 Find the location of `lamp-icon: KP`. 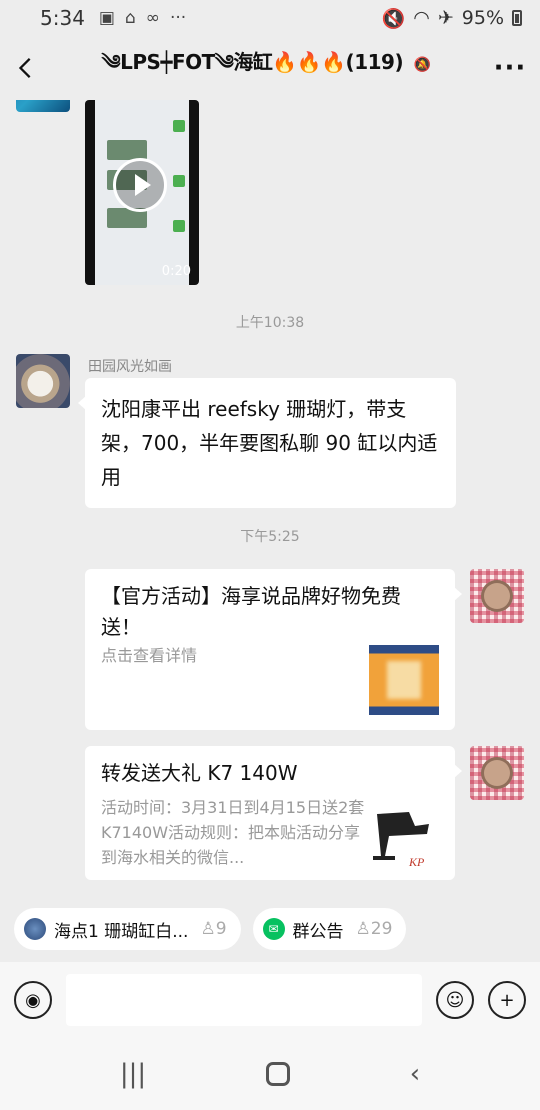

lamp-icon: KP is located at coordinates (401, 840).